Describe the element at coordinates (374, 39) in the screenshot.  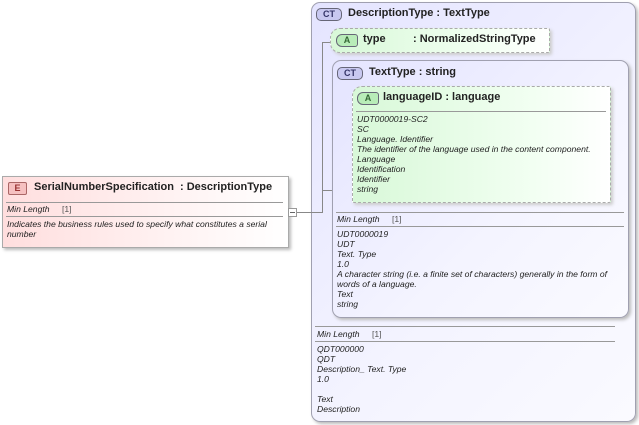
I see `attribute-name: type` at that location.